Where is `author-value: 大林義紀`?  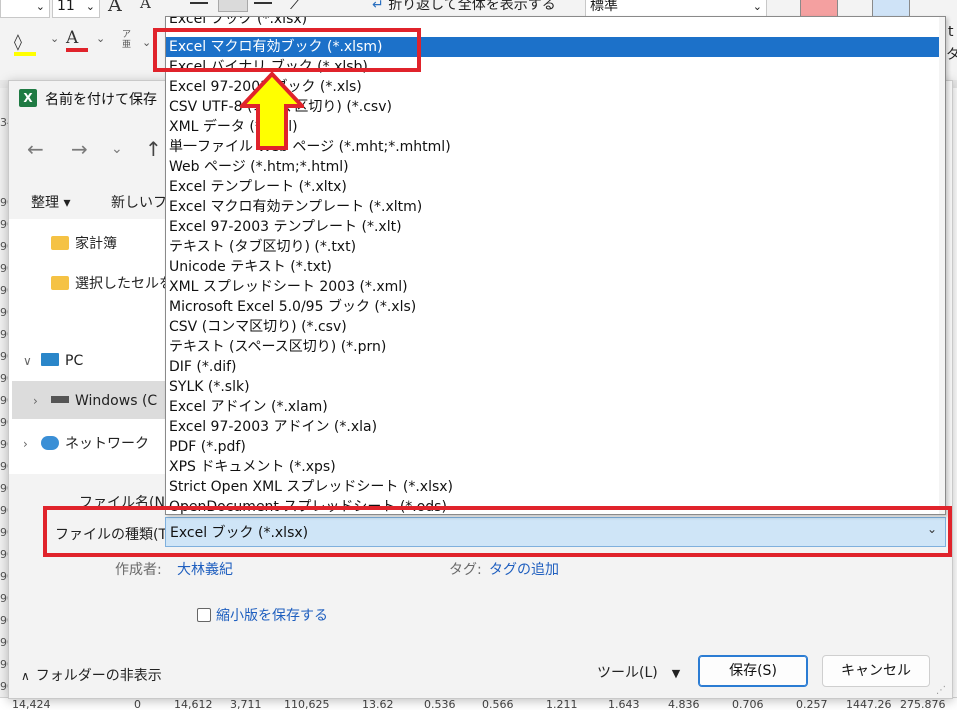
author-value: 大林義紀 is located at coordinates (205, 569).